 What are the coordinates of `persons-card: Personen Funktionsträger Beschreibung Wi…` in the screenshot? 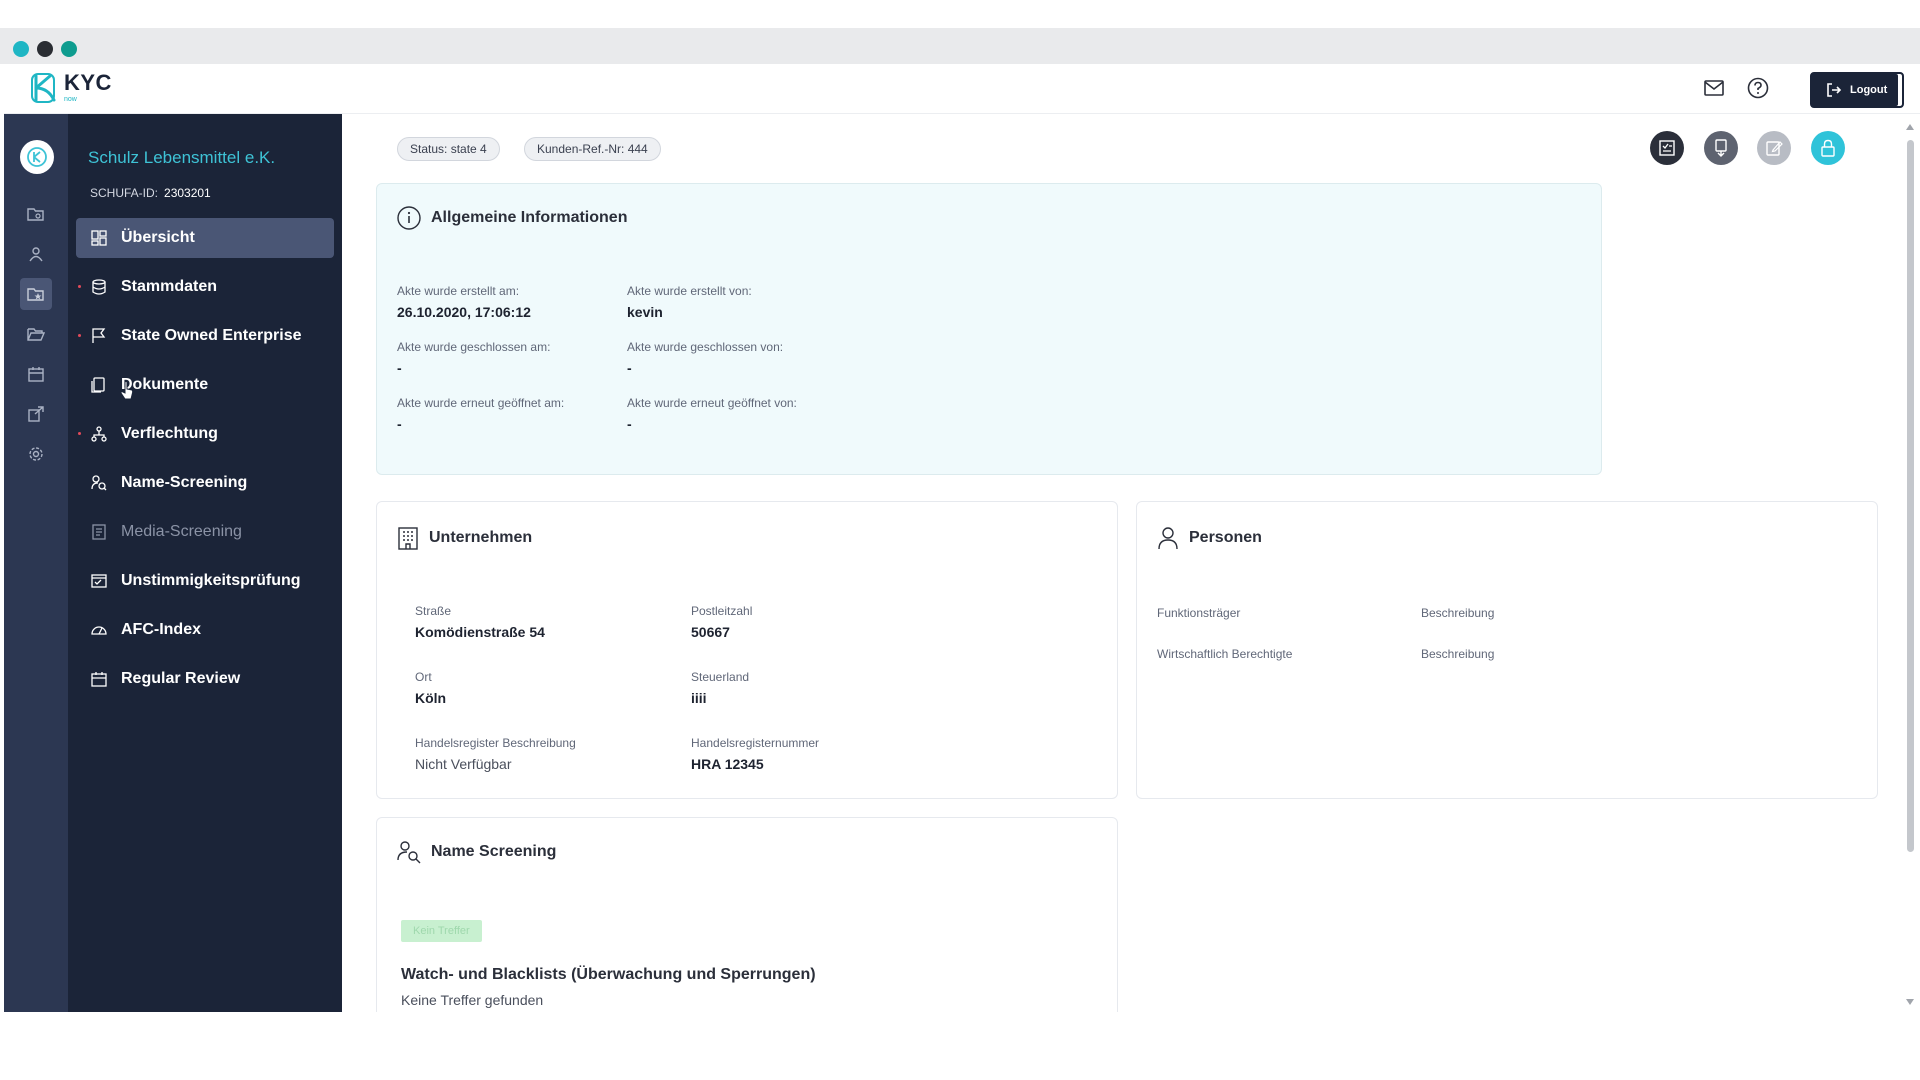 It's located at (1507, 650).